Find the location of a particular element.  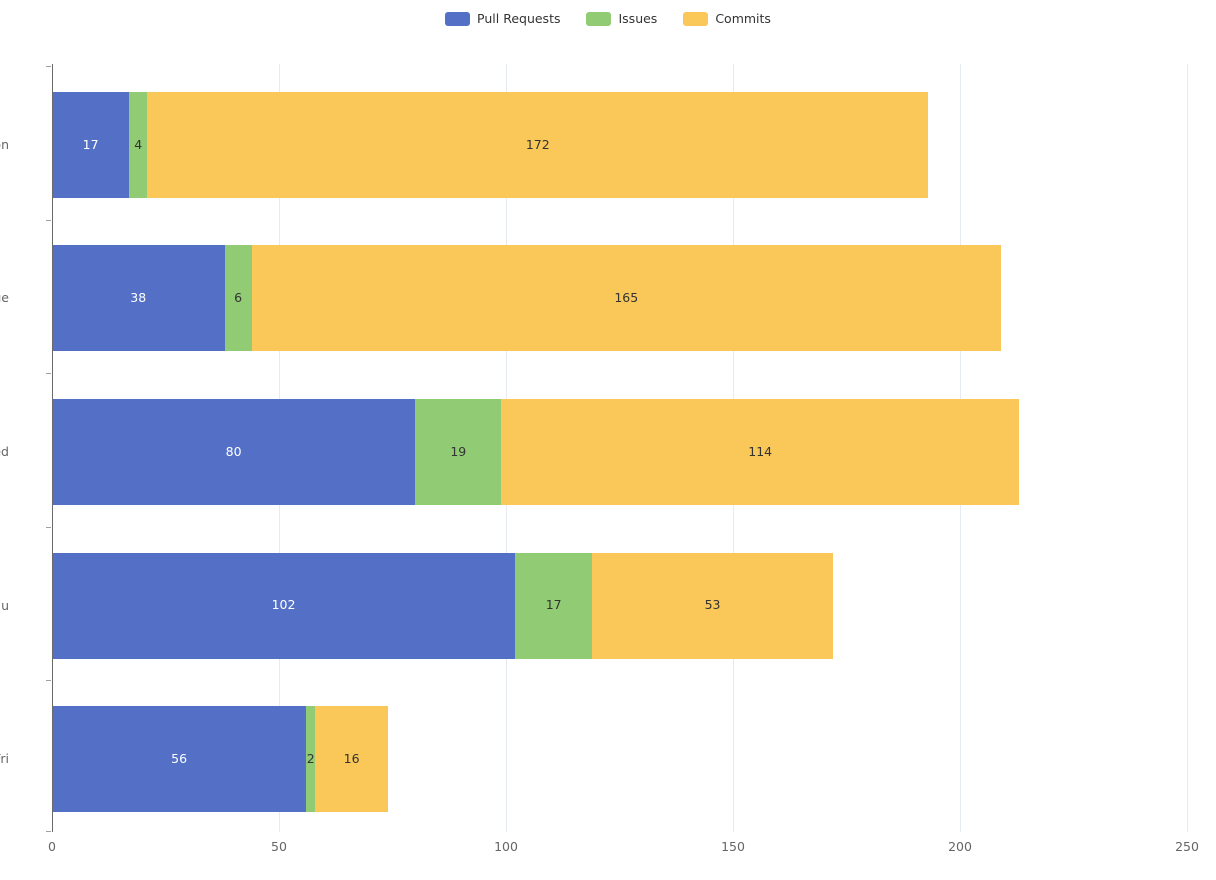

legend-item-commits: Commits is located at coordinates (727, 19).